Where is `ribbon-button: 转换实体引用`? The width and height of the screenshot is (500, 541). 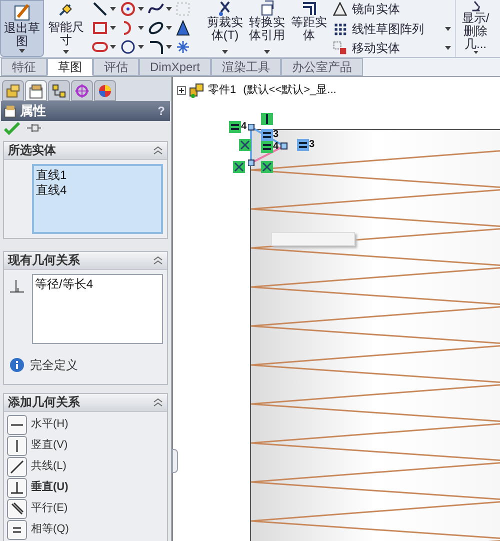
ribbon-button: 转换实体引用 is located at coordinates (267, 28).